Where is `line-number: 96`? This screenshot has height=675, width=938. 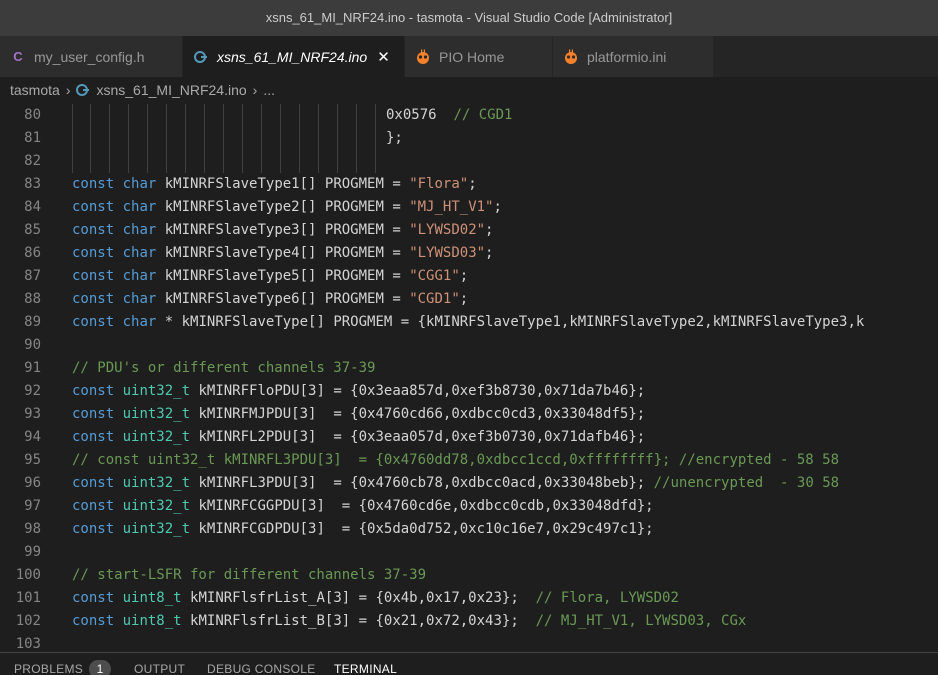
line-number: 96 is located at coordinates (32, 483).